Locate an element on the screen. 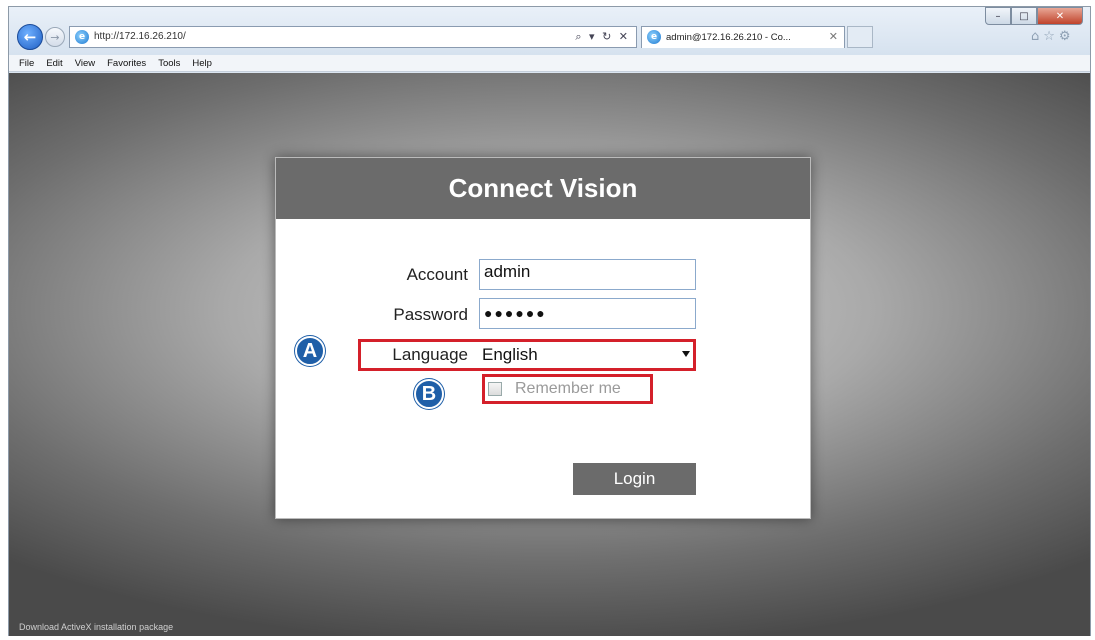 This screenshot has width=1095, height=640. page-title: Connect Vision is located at coordinates (543, 188).